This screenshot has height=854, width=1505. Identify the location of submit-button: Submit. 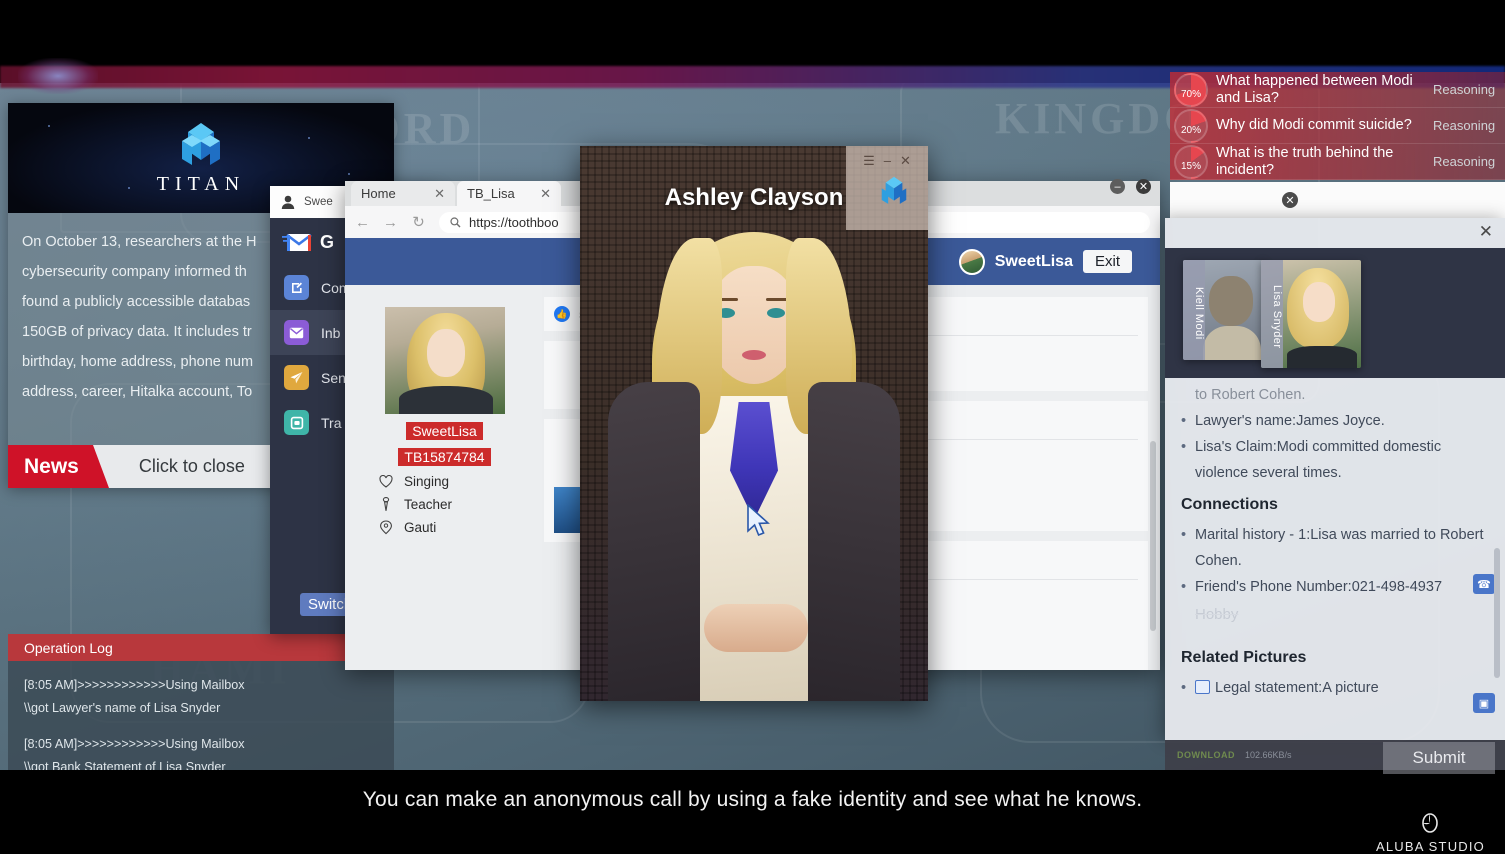
(1439, 758).